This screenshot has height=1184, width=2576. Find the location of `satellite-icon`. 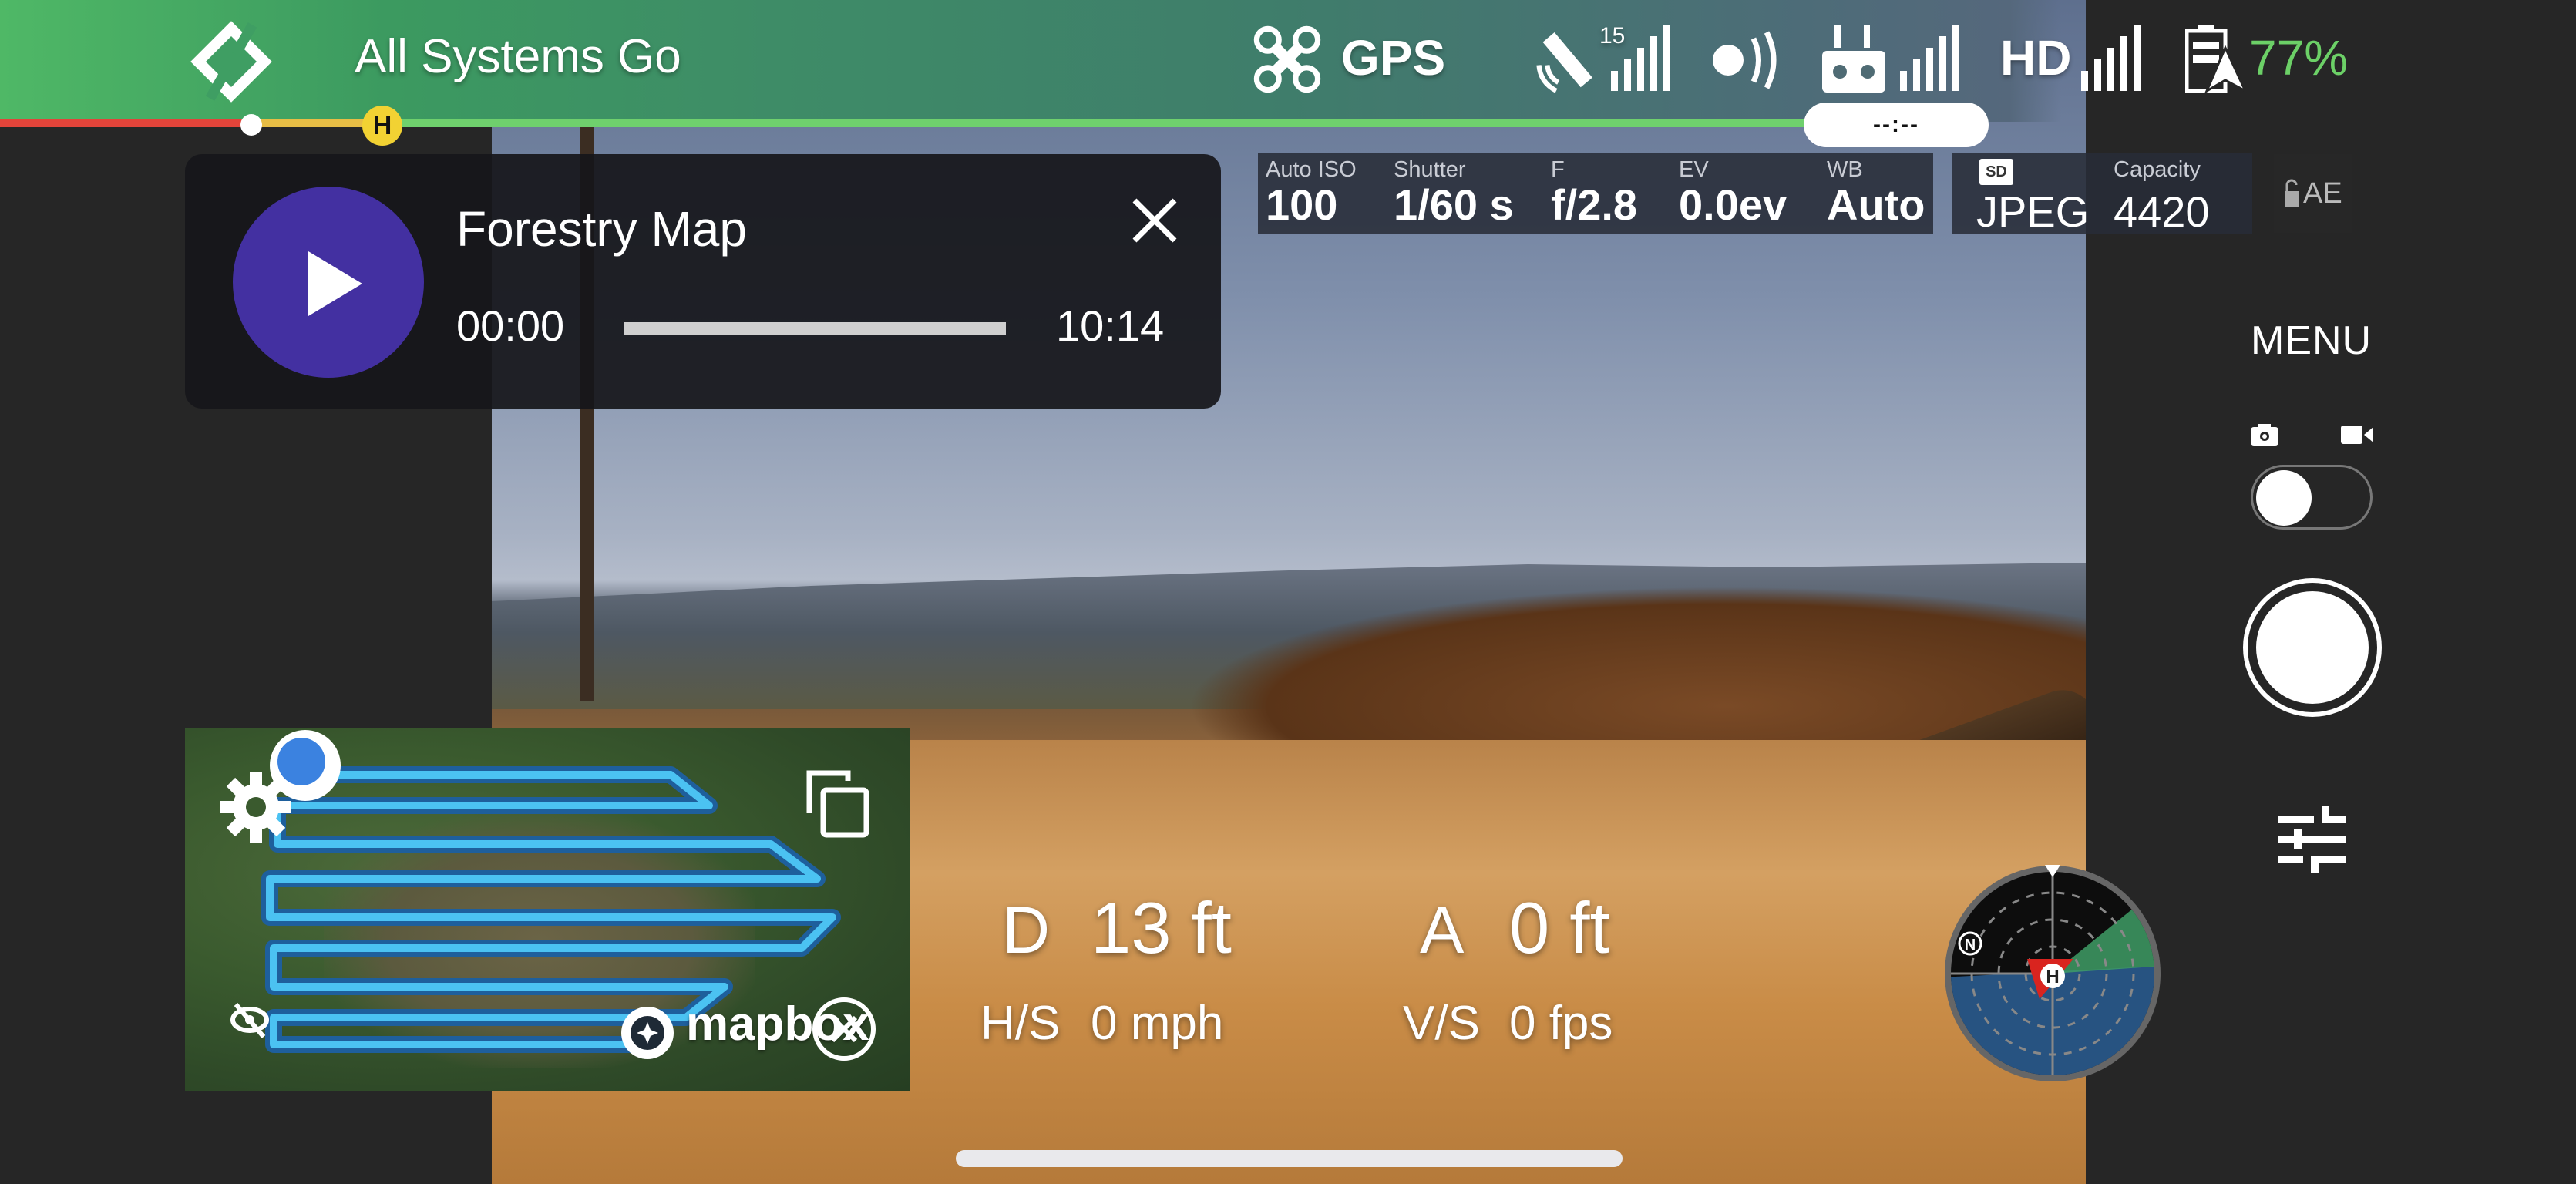

satellite-icon is located at coordinates (1566, 62).